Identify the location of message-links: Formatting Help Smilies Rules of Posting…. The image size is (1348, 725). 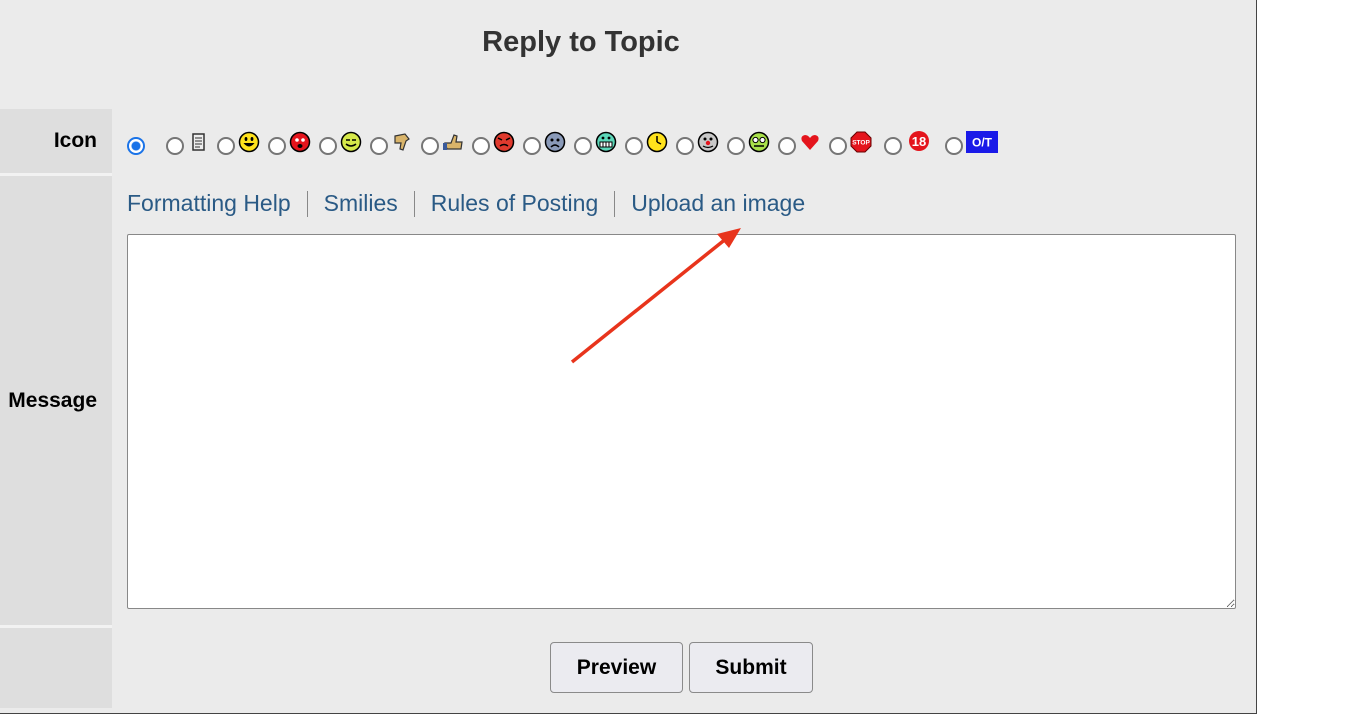
(466, 203).